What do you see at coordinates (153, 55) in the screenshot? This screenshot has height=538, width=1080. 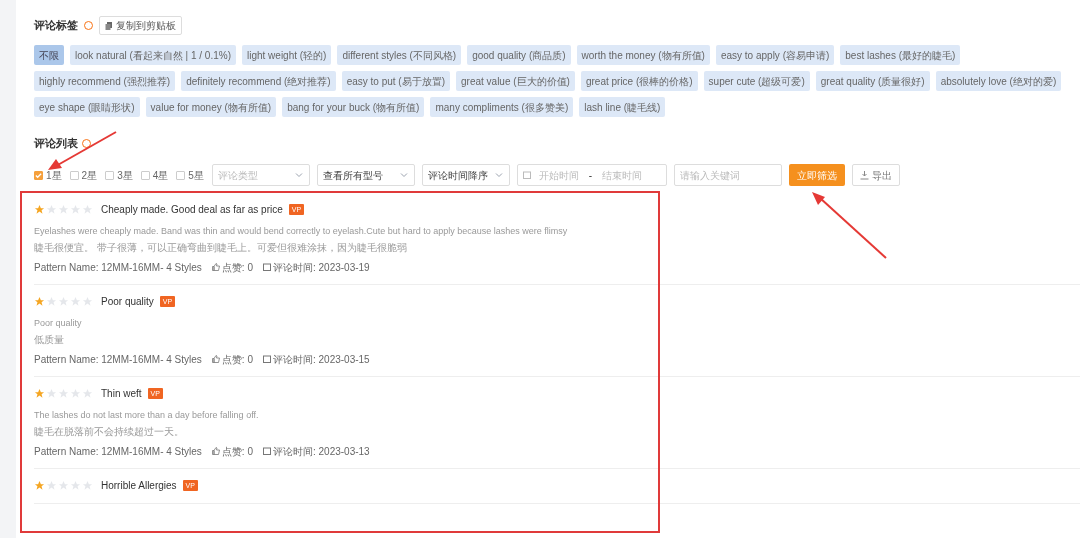 I see `tag-chip: look natural (看起来自然 | 1 / 0.1%)` at bounding box center [153, 55].